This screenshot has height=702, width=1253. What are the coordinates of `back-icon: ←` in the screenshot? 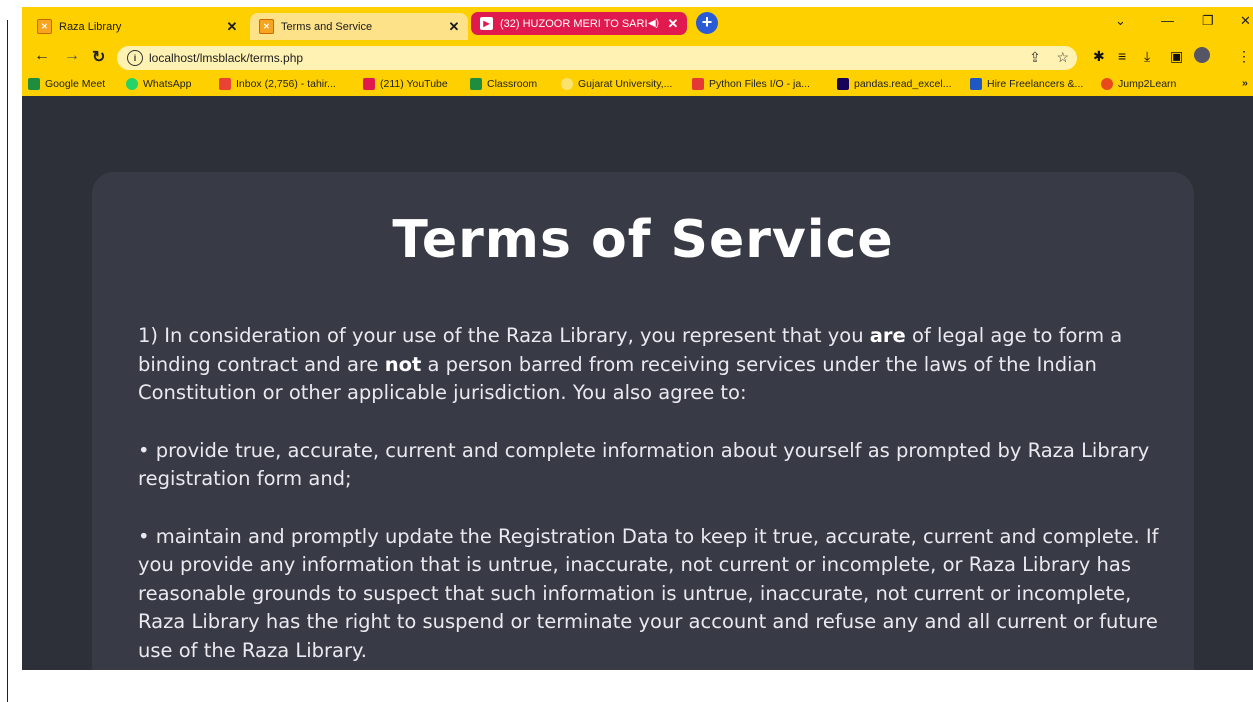 It's located at (42, 56).